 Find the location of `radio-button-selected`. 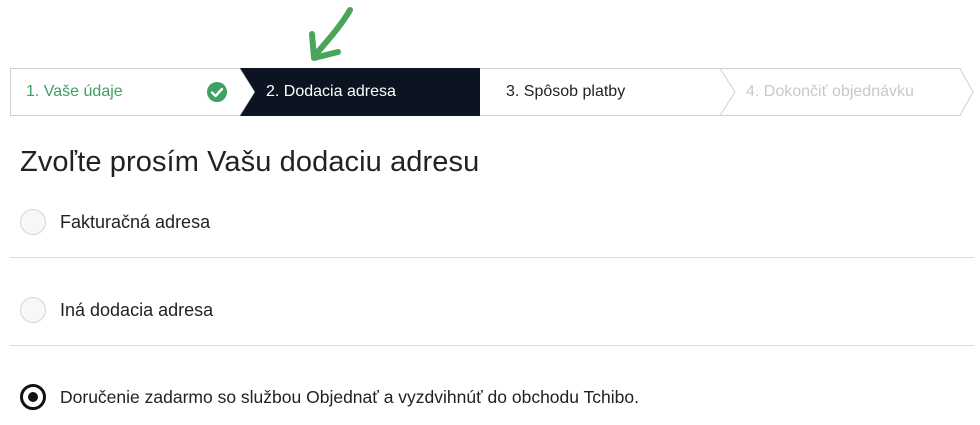

radio-button-selected is located at coordinates (33, 397).